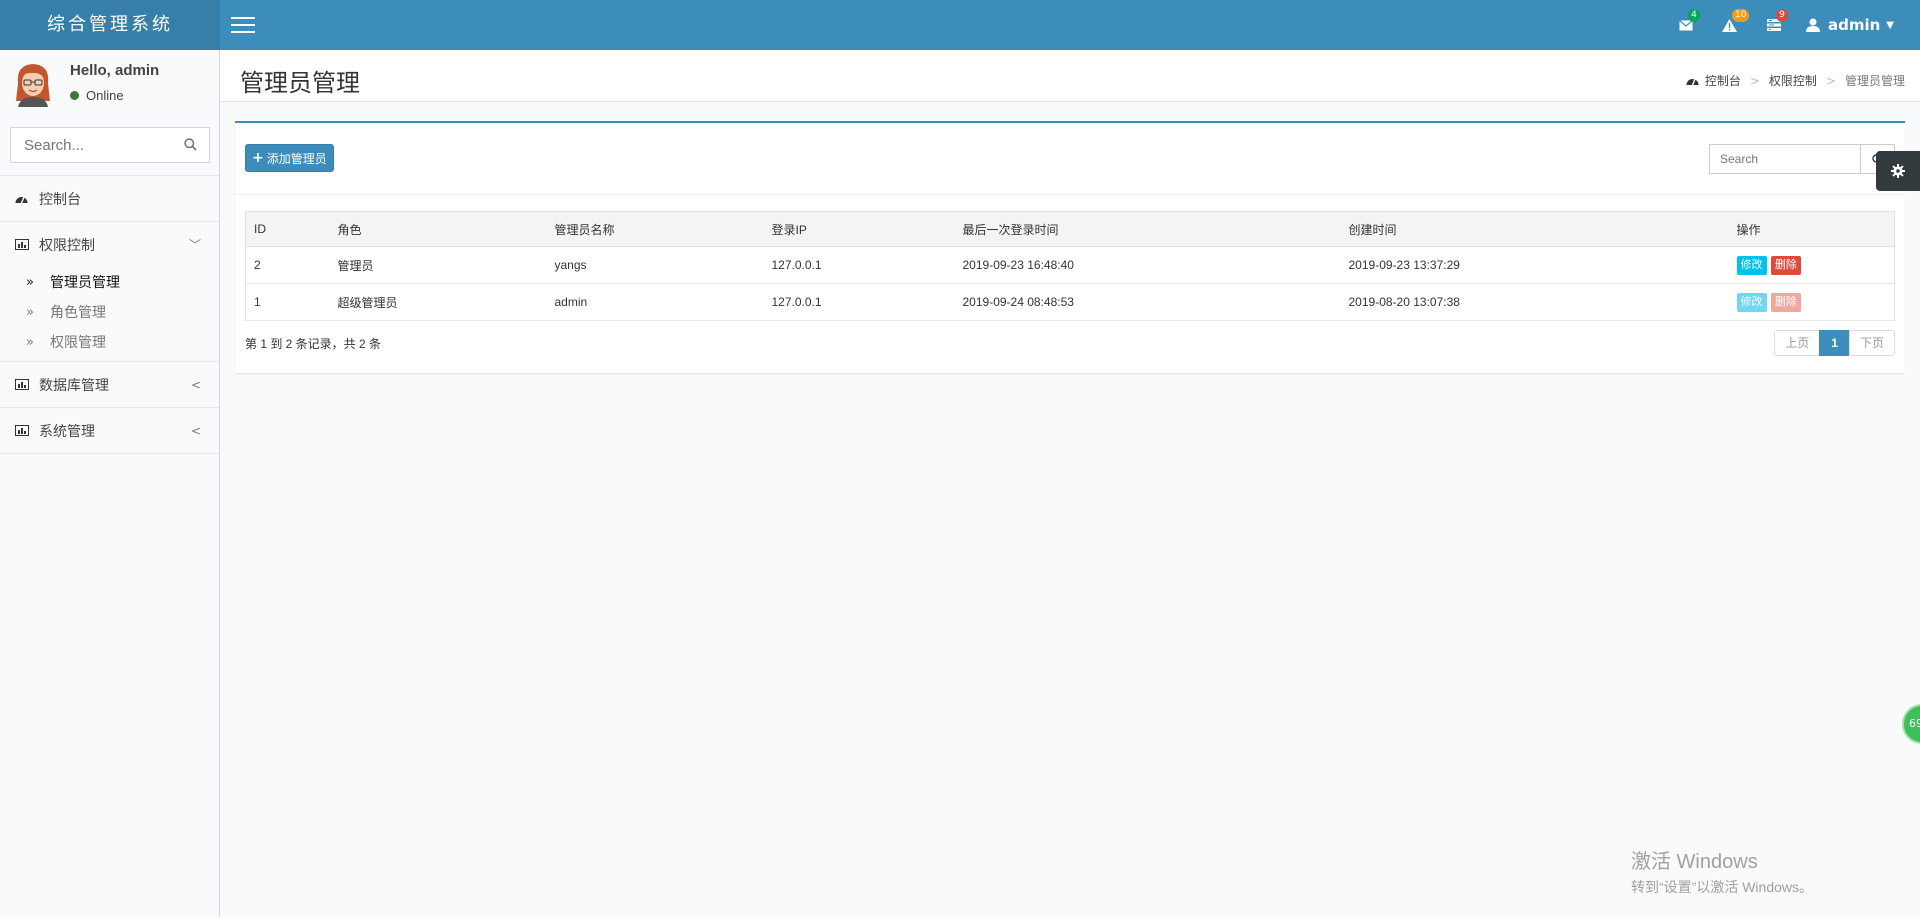 Image resolution: width=1920 pixels, height=917 pixels. I want to click on gear-icon, so click(1898, 171).